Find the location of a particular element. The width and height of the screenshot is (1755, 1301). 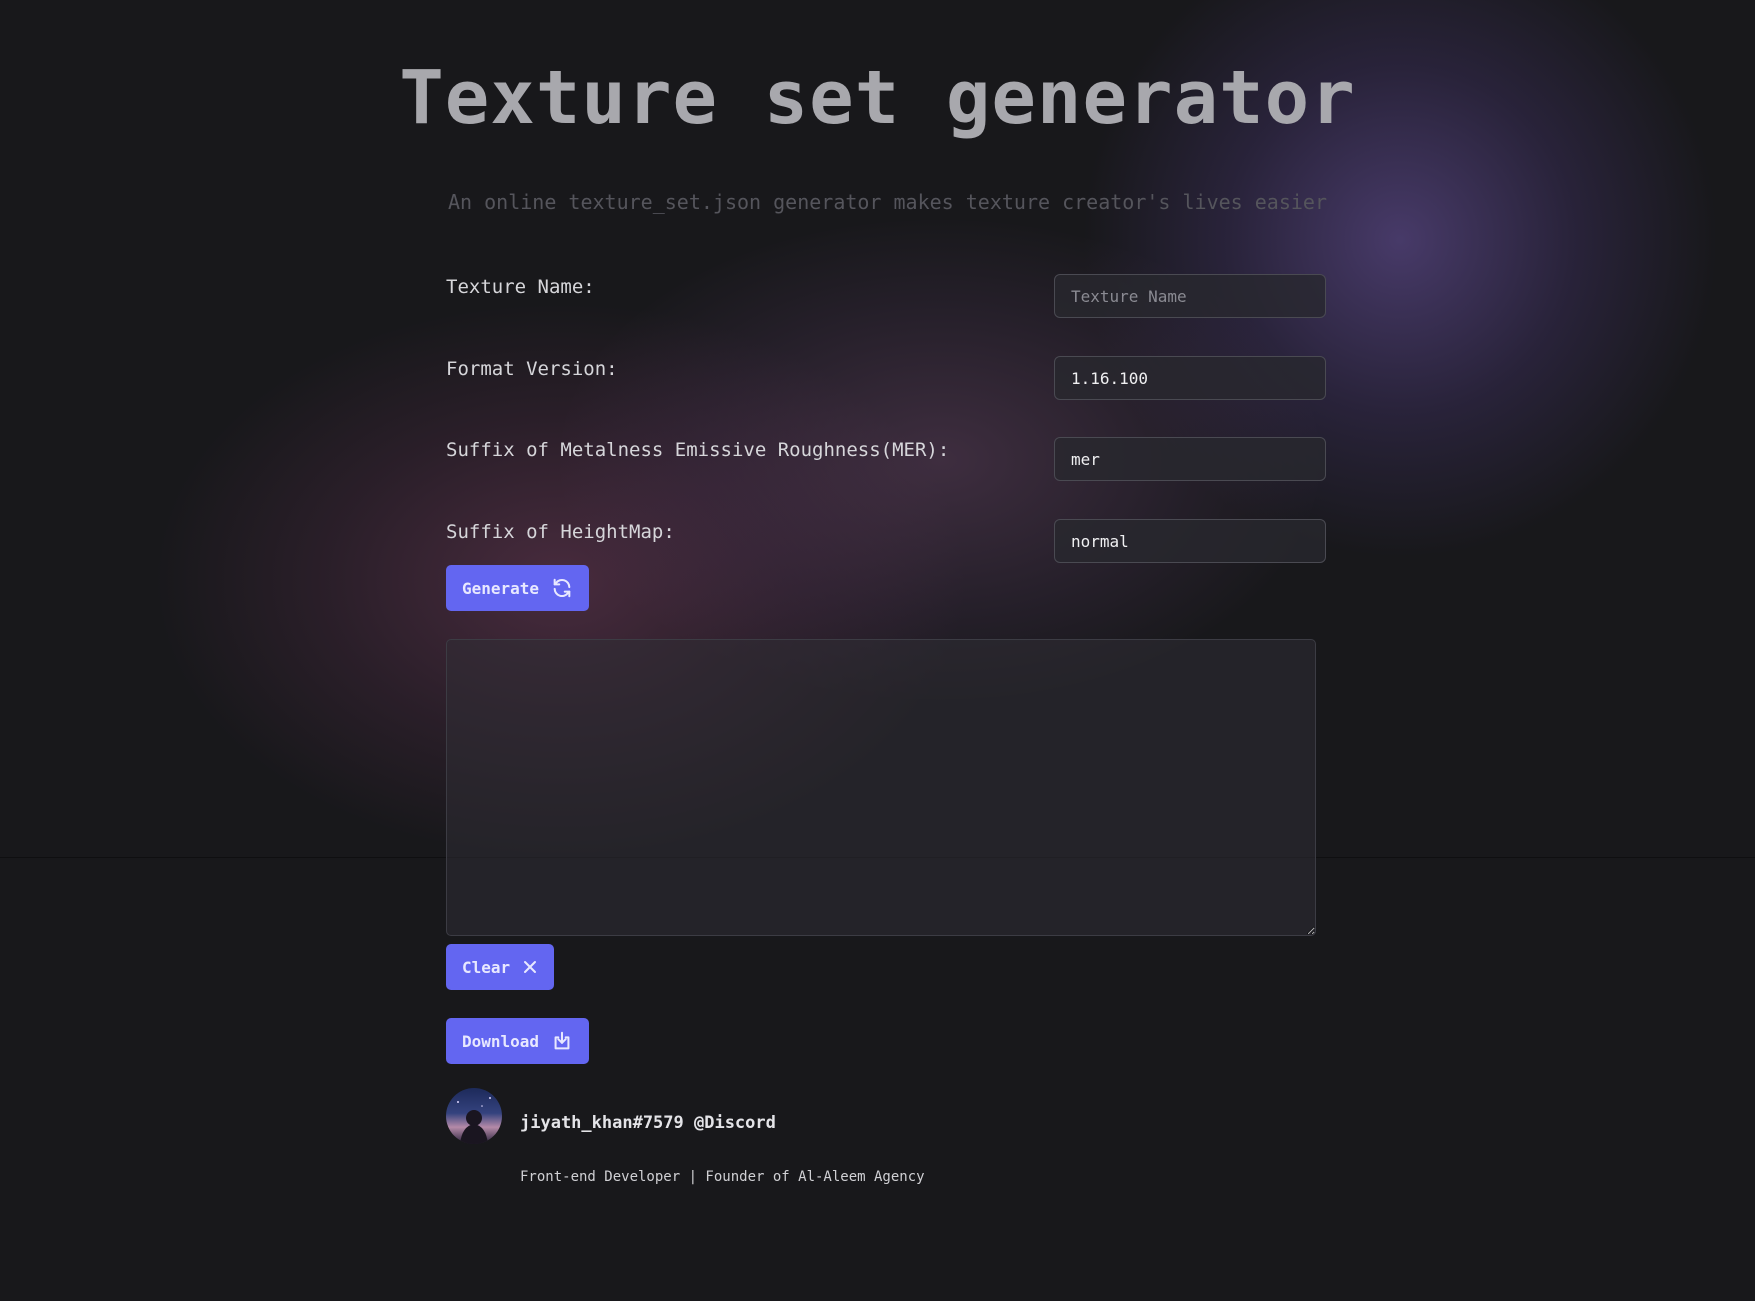

generate-button: Generate is located at coordinates (518, 588).